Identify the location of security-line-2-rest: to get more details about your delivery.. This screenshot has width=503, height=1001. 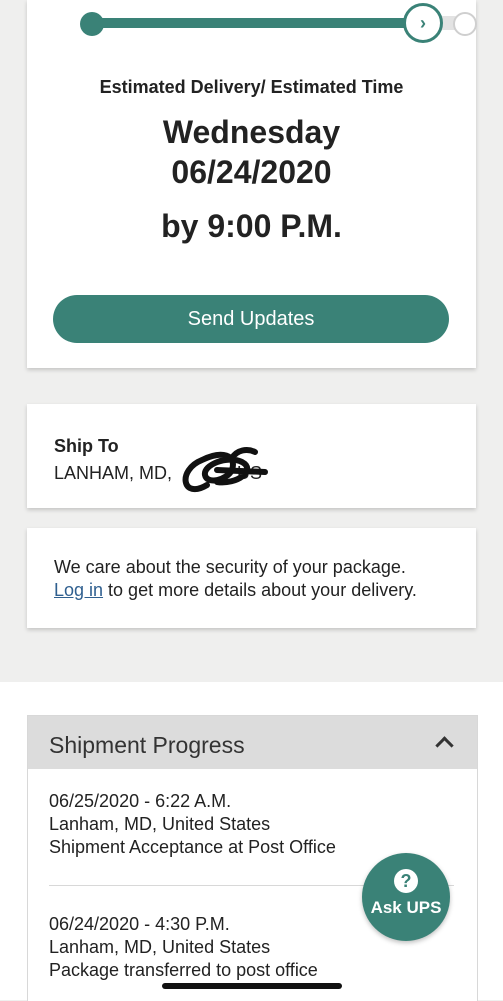
(260, 590).